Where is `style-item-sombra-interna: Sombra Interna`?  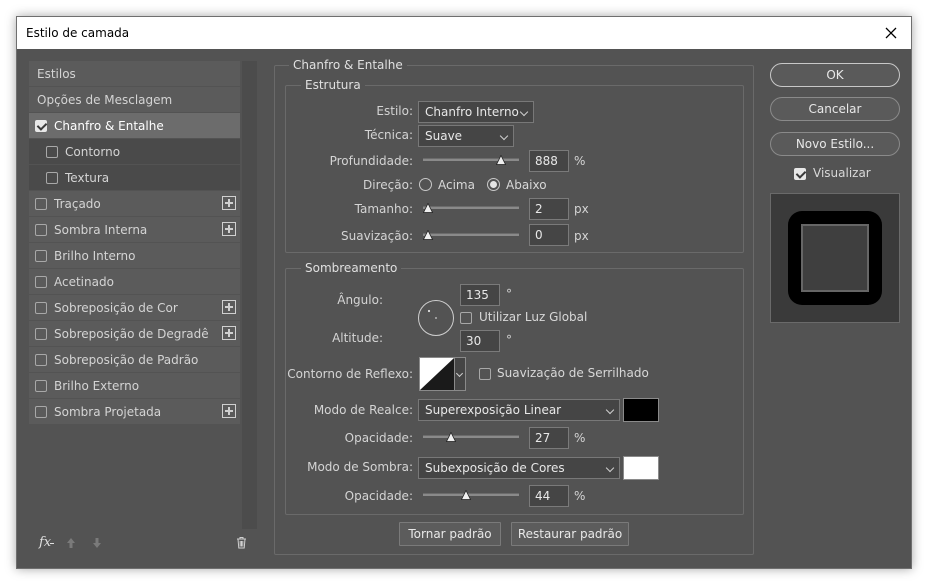 style-item-sombra-interna: Sombra Interna is located at coordinates (134, 229).